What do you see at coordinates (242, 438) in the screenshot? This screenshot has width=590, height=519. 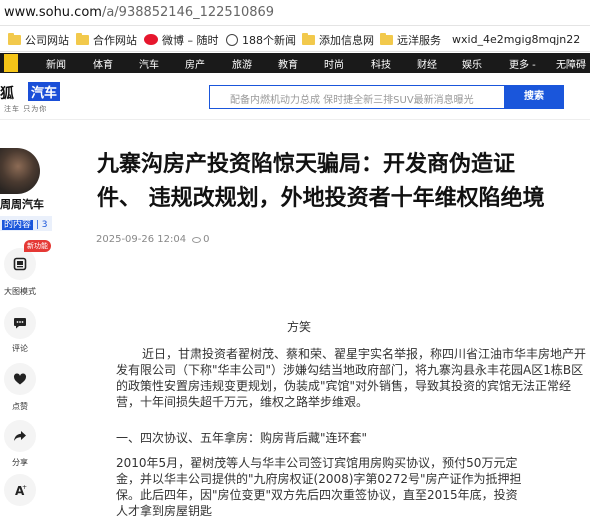 I see `article-section-heading: 一、四次协议、五年拿房：购房背后藏"连环套"` at bounding box center [242, 438].